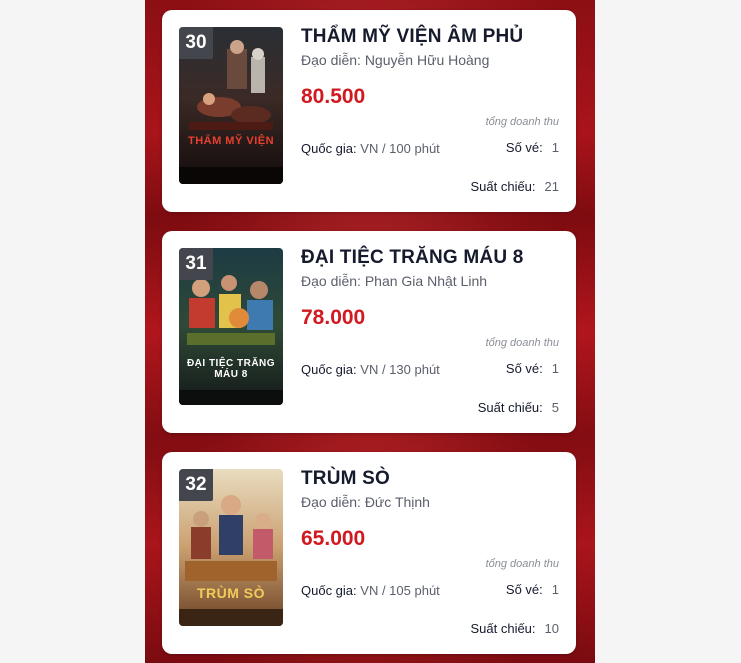 Image resolution: width=741 pixels, height=663 pixels. What do you see at coordinates (395, 60) in the screenshot?
I see `movie-director: Đạo diễn: Nguyễn Hữu Hoàng` at bounding box center [395, 60].